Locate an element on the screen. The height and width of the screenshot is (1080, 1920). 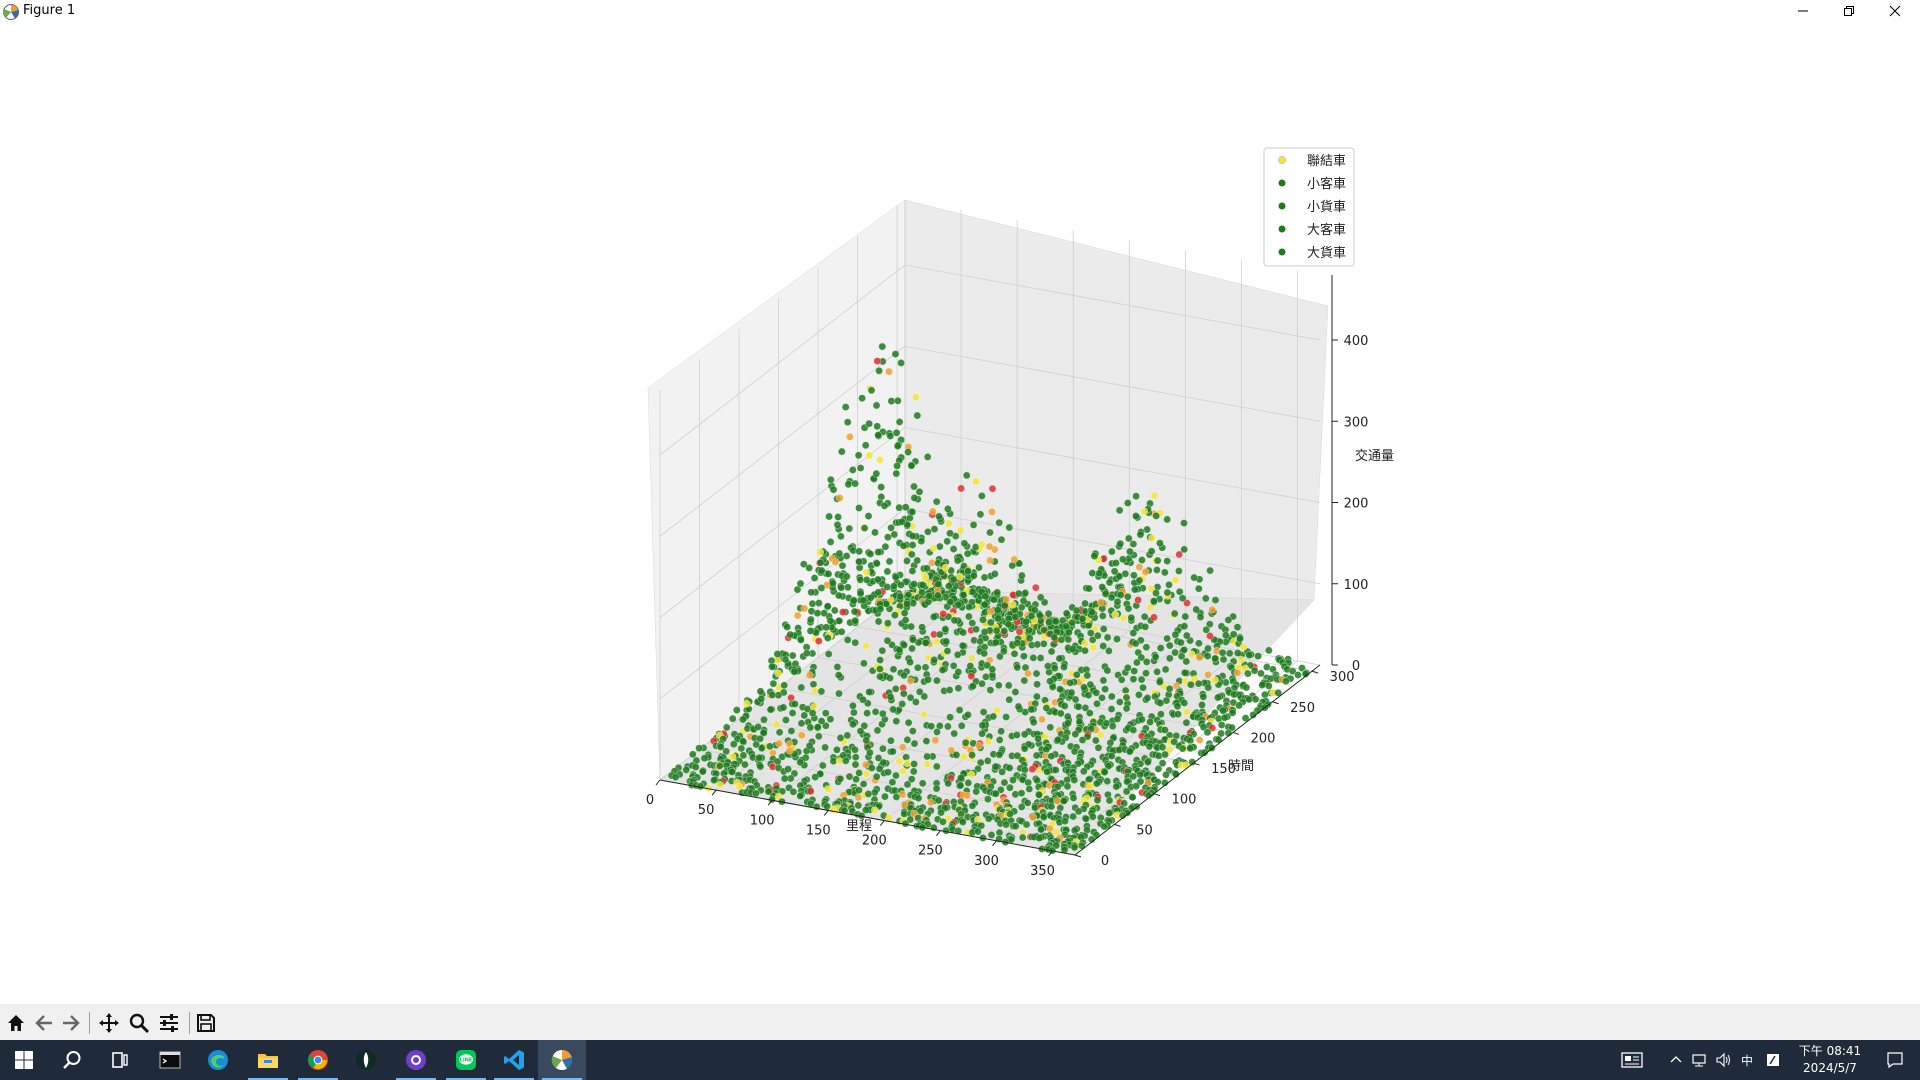
taskbar-file-explorer is located at coordinates (268, 1060).